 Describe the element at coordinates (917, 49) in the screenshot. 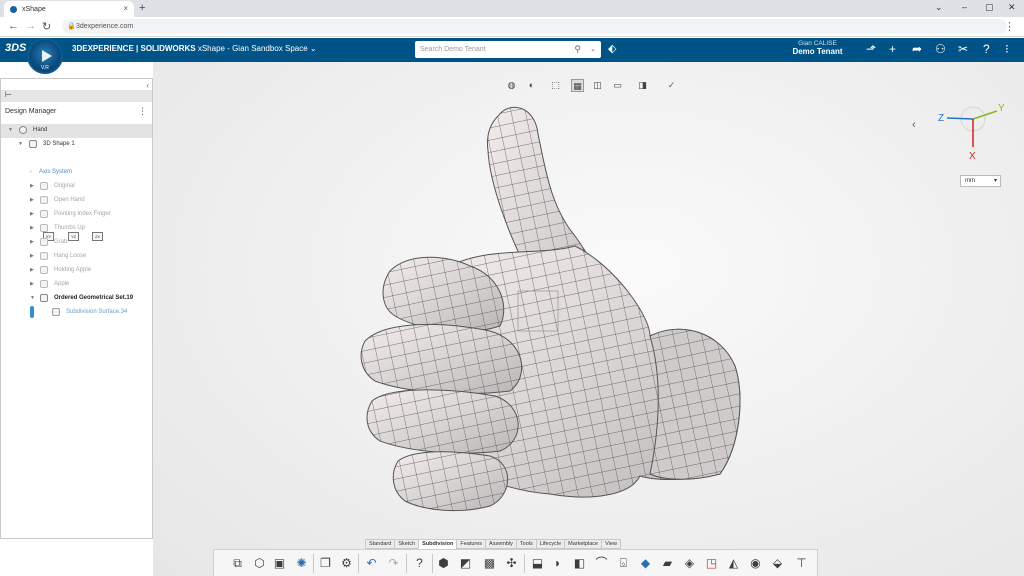

I see `forward-icon: ➦` at that location.